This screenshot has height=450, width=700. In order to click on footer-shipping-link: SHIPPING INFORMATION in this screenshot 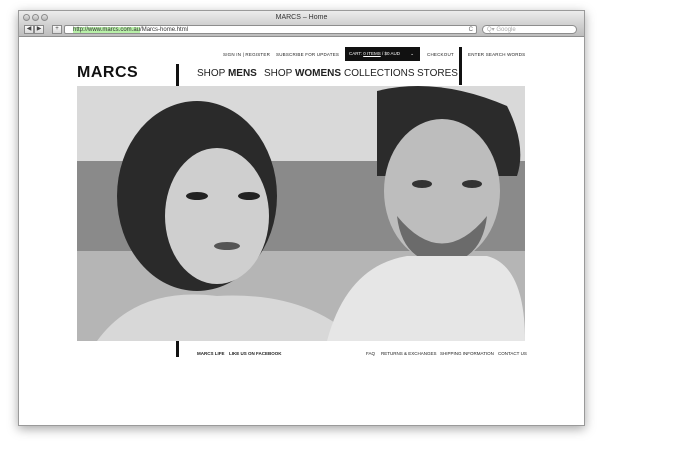, I will do `click(467, 354)`.